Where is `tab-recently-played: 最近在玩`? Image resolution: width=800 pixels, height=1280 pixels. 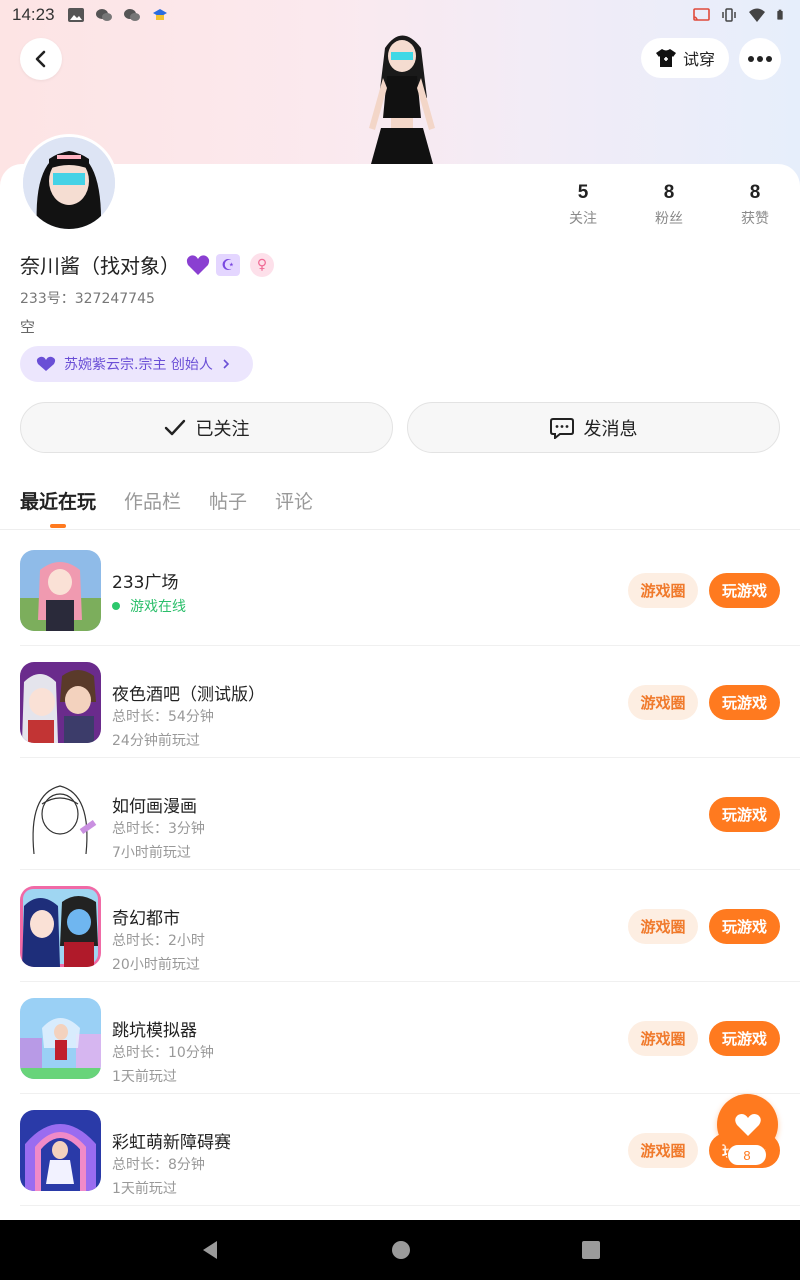
tab-recently-played: 最近在玩 is located at coordinates (58, 500).